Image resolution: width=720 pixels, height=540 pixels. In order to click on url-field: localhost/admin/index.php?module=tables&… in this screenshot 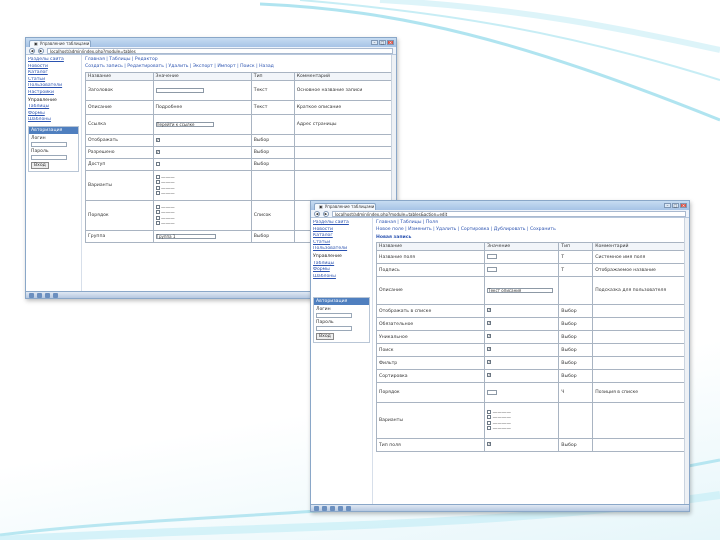, I will do `click(509, 213)`.